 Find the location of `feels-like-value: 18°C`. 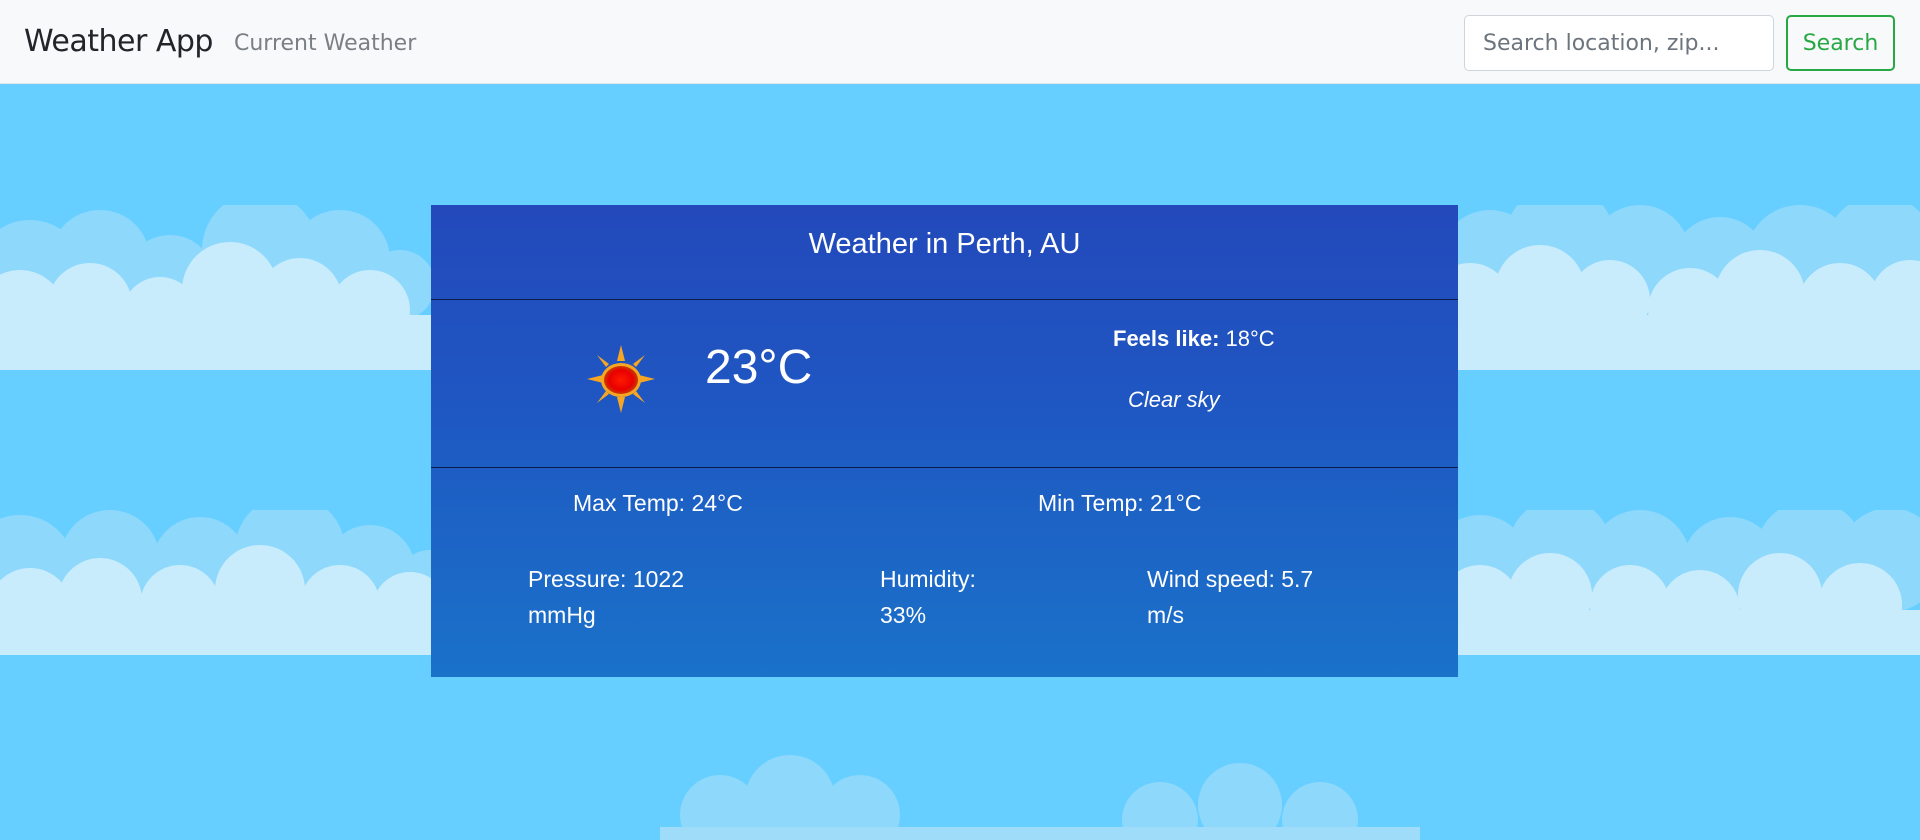

feels-like-value: 18°C is located at coordinates (1250, 338).